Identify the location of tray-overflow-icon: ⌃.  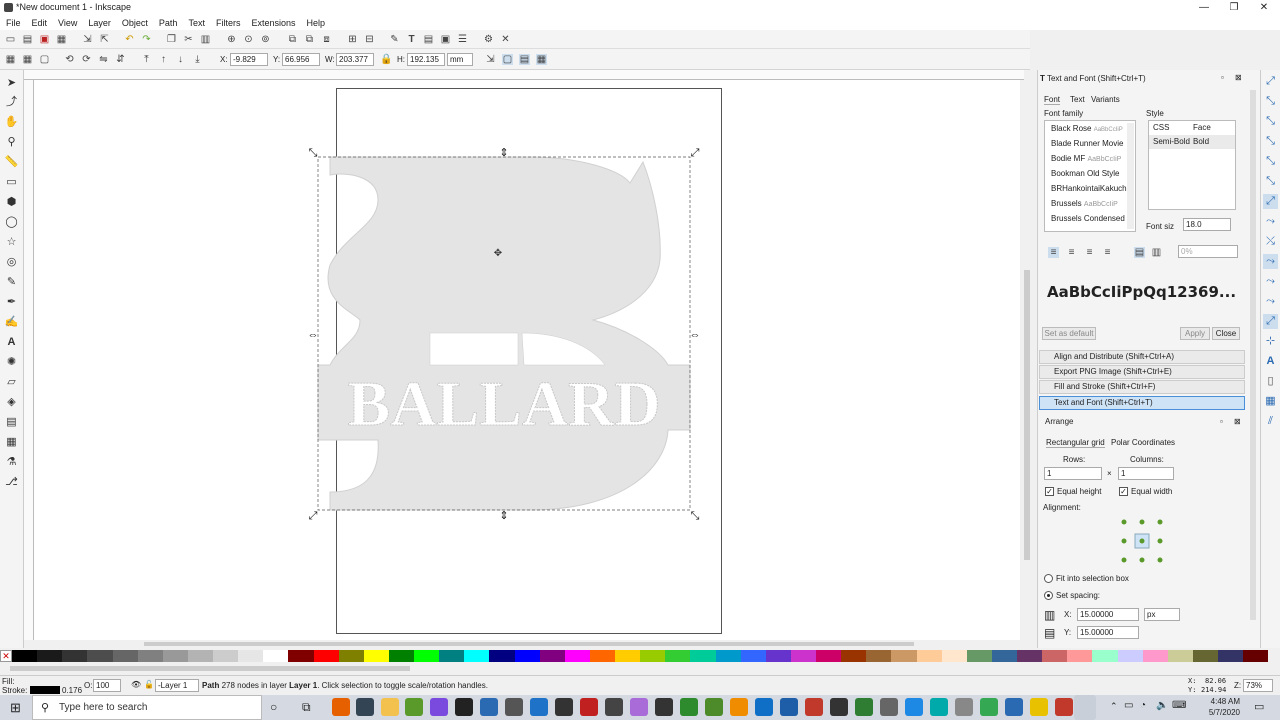
(1114, 706).